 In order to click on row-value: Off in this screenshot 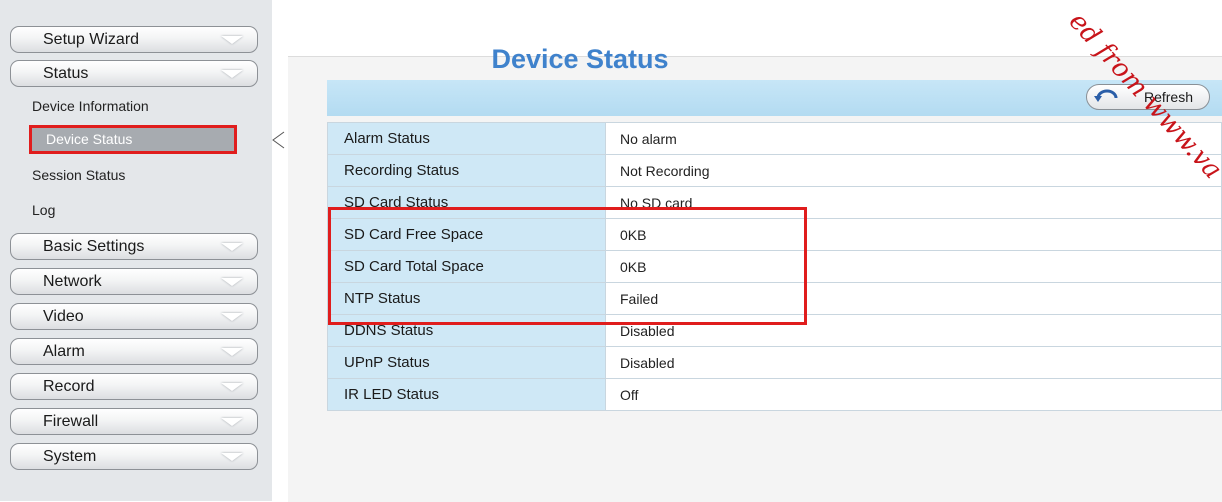, I will do `click(913, 394)`.